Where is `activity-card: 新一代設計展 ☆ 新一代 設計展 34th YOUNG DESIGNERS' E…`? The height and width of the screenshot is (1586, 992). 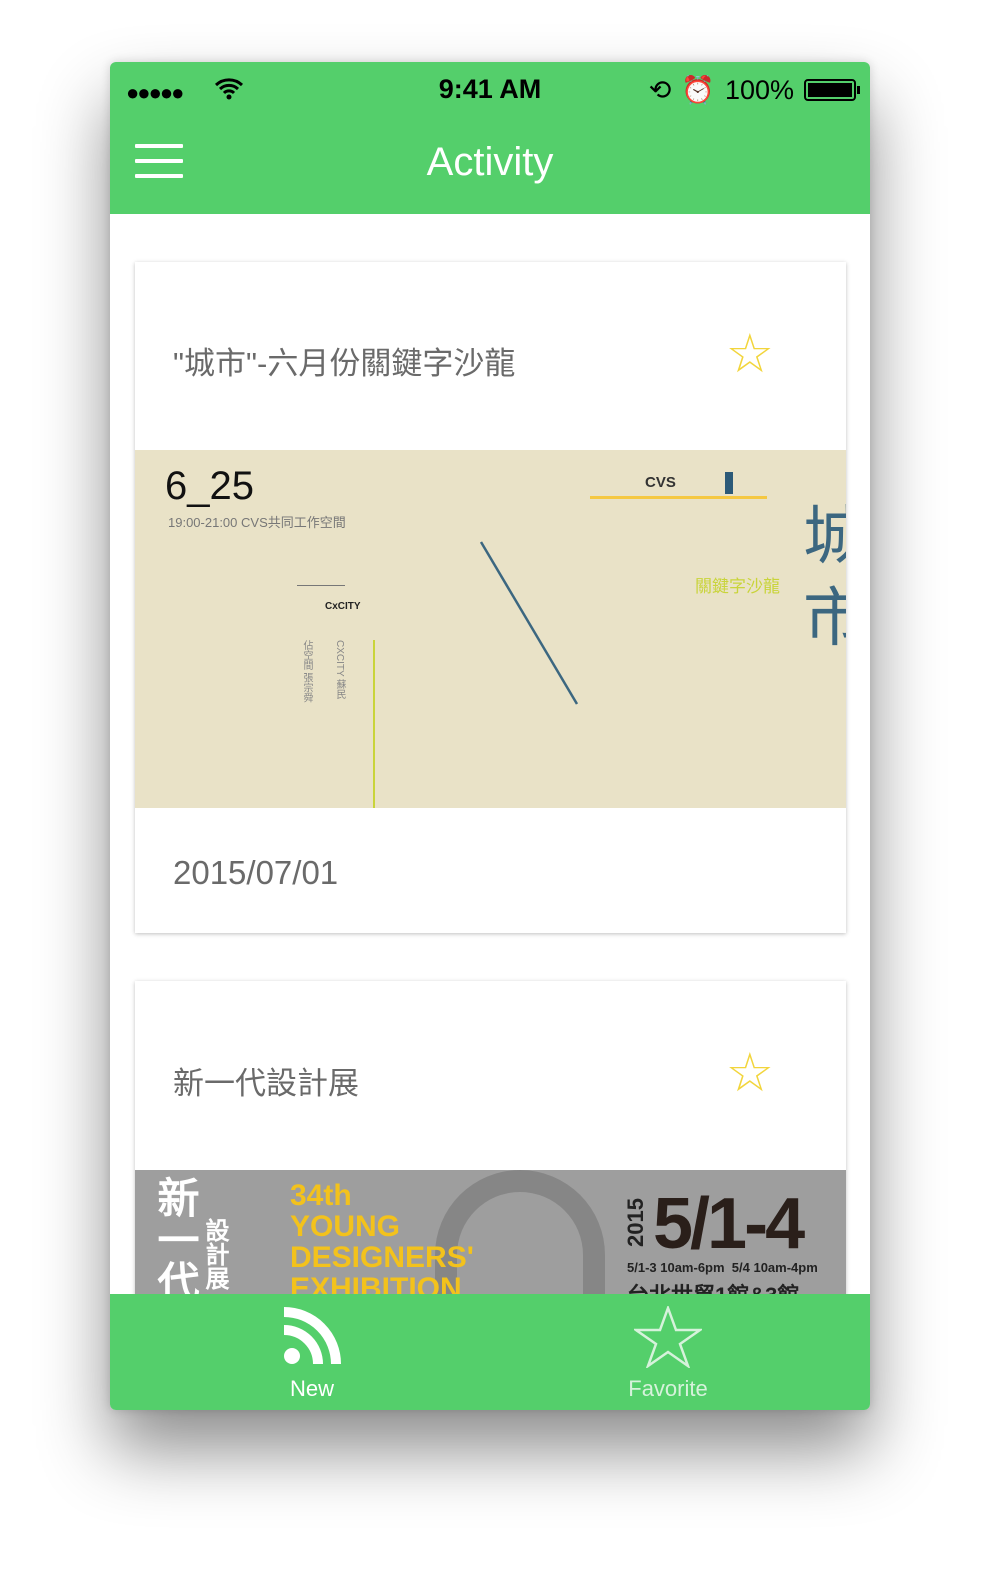
activity-card: 新一代設計展 ☆ 新一代 設計展 34th YOUNG DESIGNERS' E… is located at coordinates (490, 1137).